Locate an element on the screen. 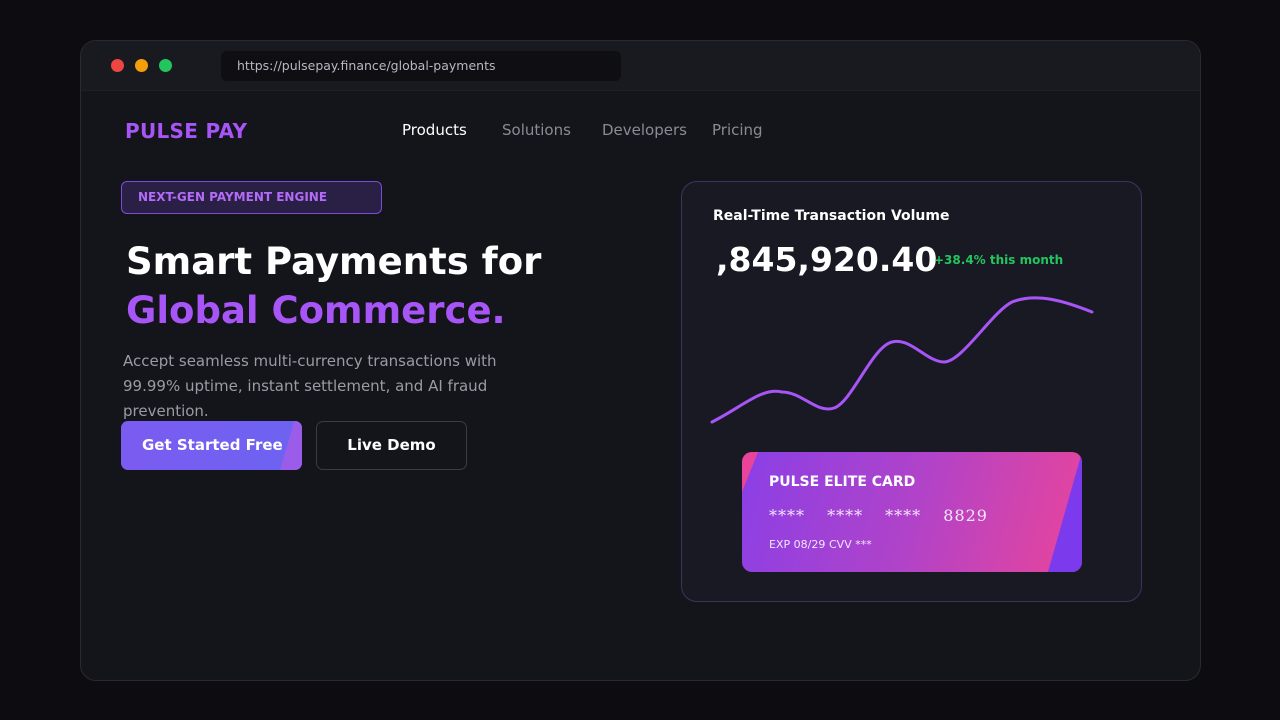  card-title: PULSE ELITE CARD is located at coordinates (842, 482).